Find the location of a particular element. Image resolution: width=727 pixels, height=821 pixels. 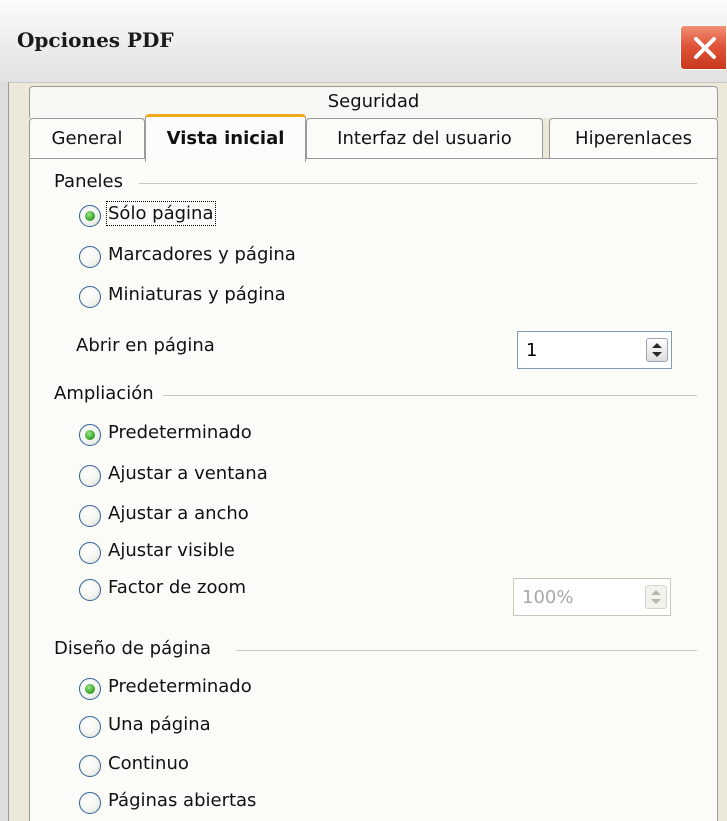

tab-general: General is located at coordinates (87, 138).